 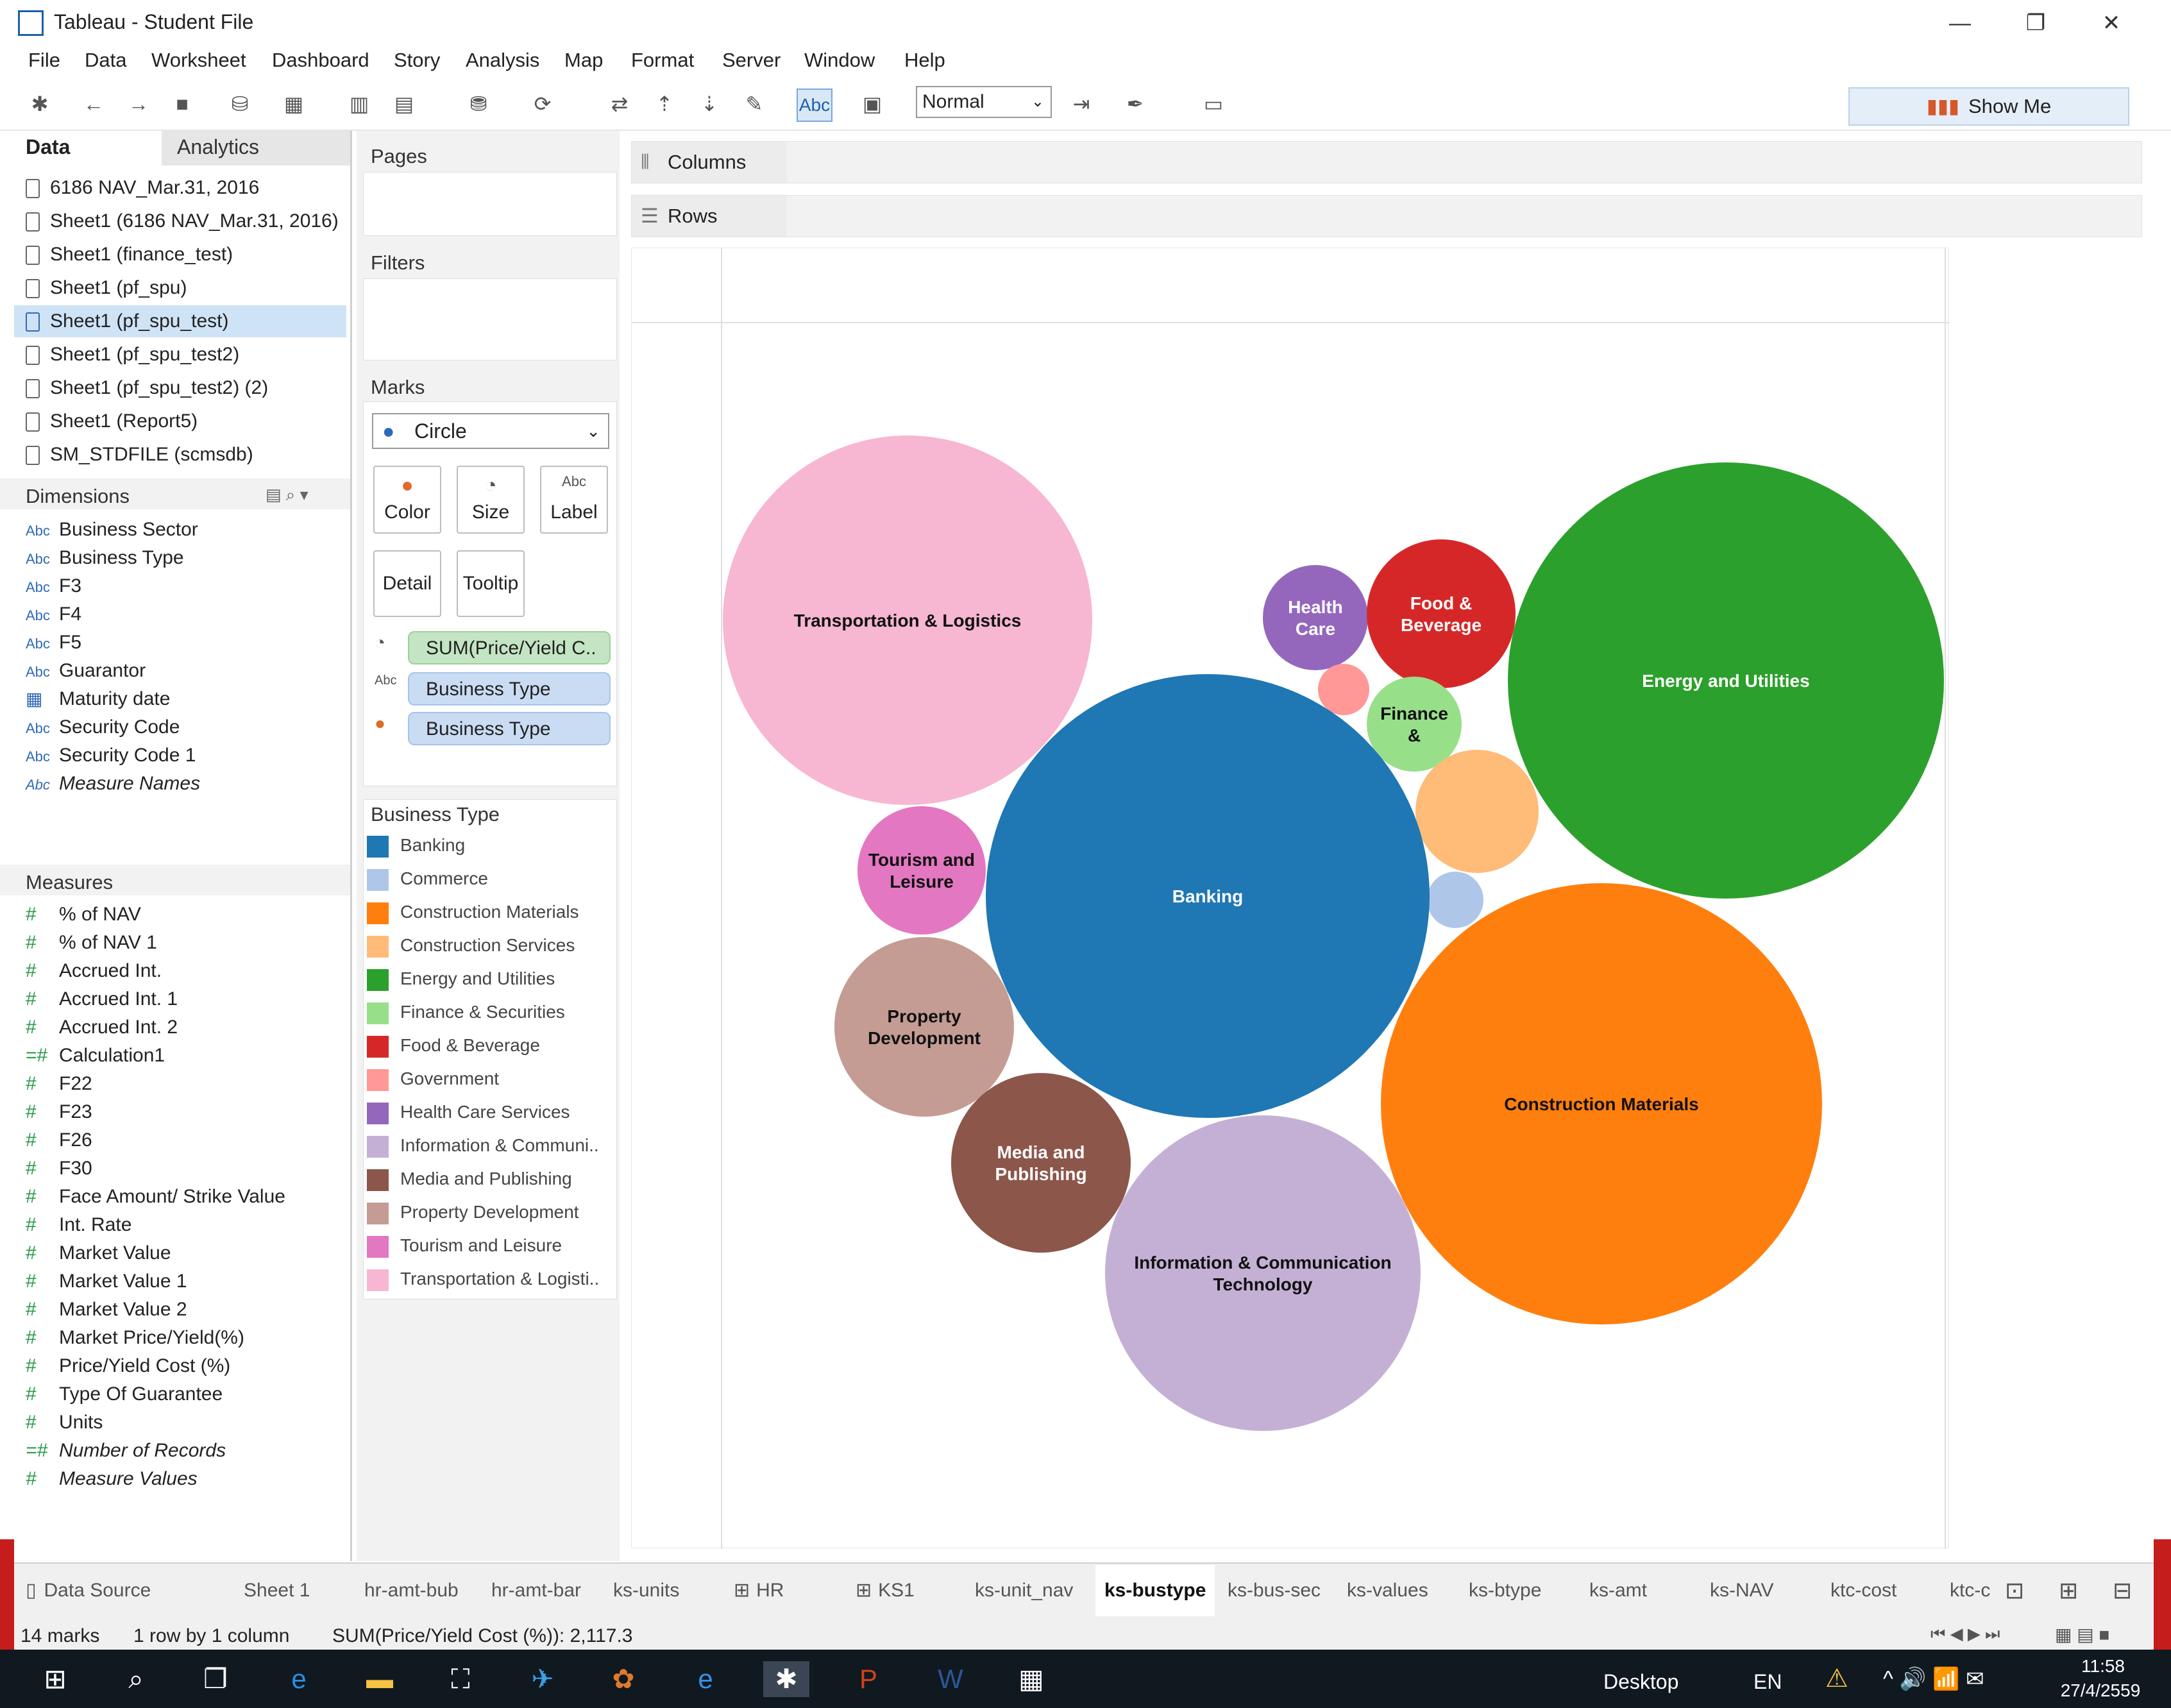 I want to click on menu-map: Map, so click(x=583, y=60).